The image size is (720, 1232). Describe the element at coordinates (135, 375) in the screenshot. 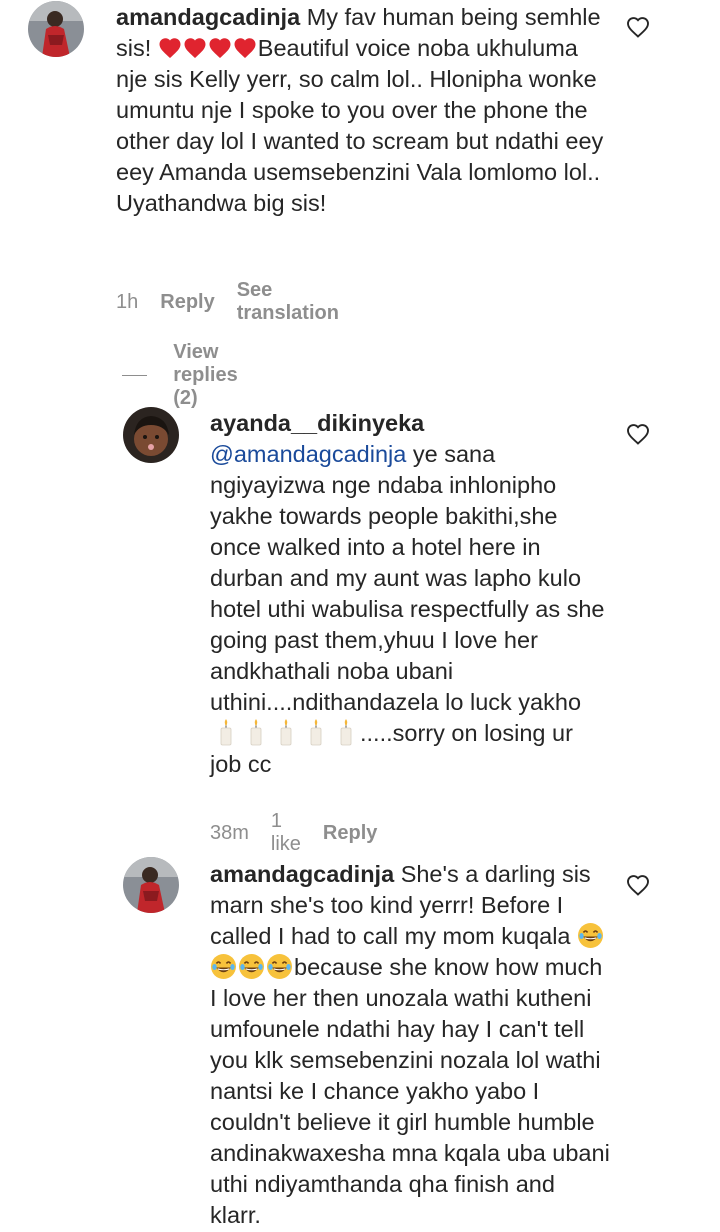

I see `view-replies-divider` at that location.